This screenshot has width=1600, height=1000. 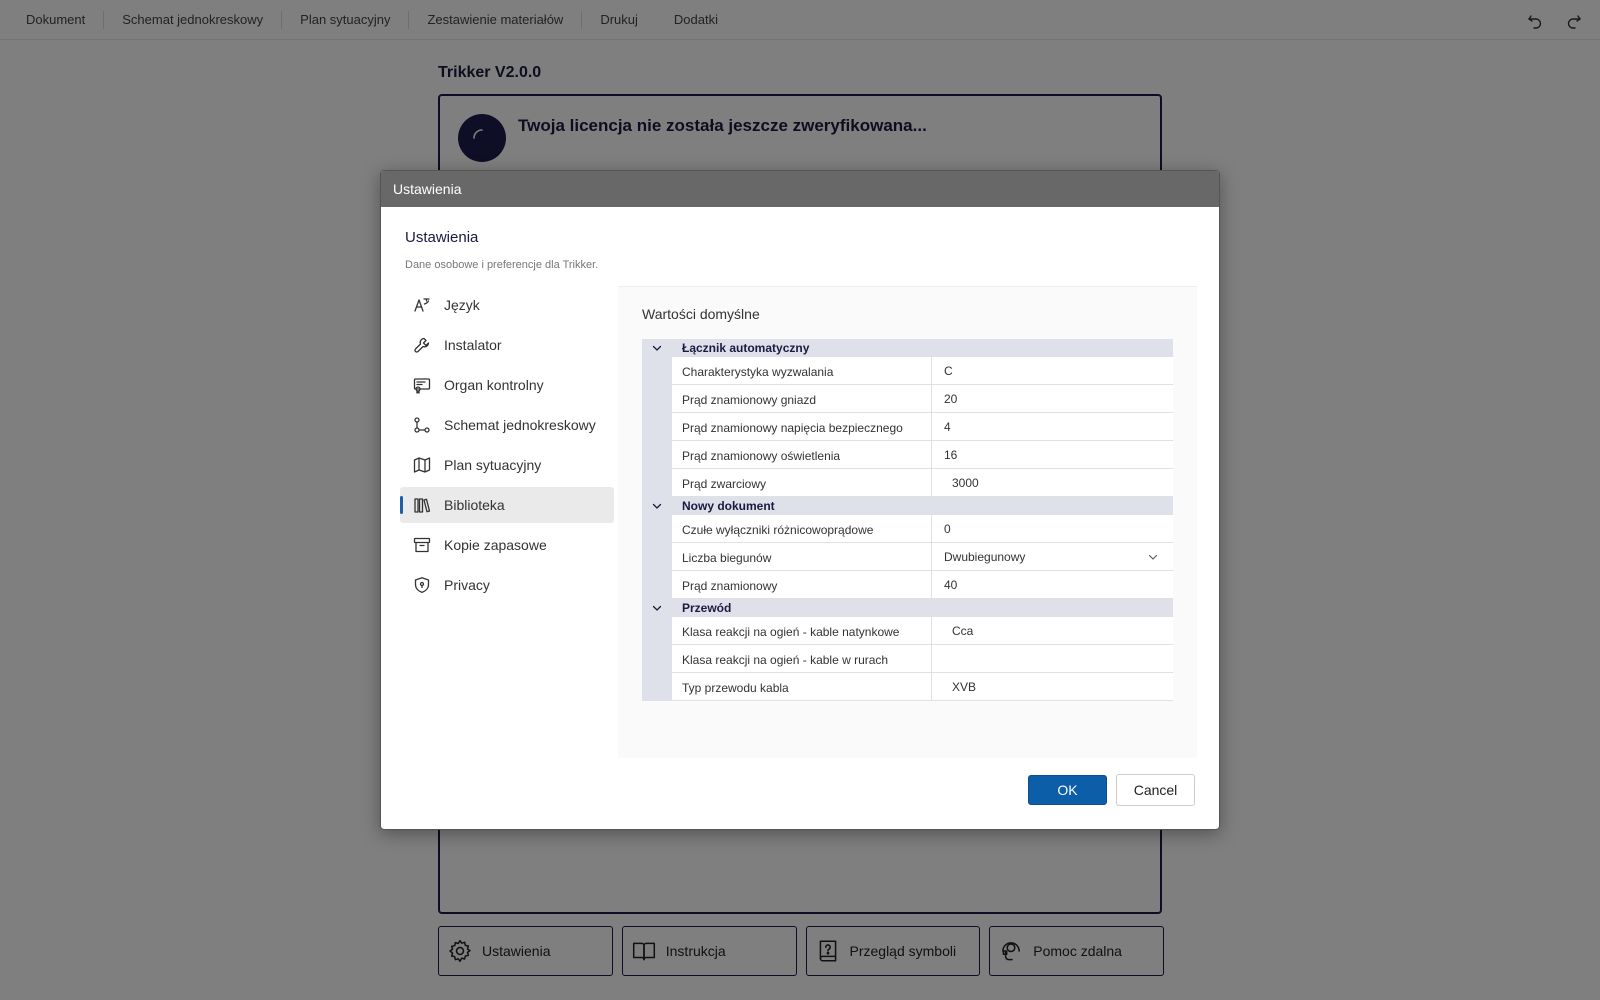 I want to click on table-row: Prąd zwarciowy 3000, so click(x=922, y=483).